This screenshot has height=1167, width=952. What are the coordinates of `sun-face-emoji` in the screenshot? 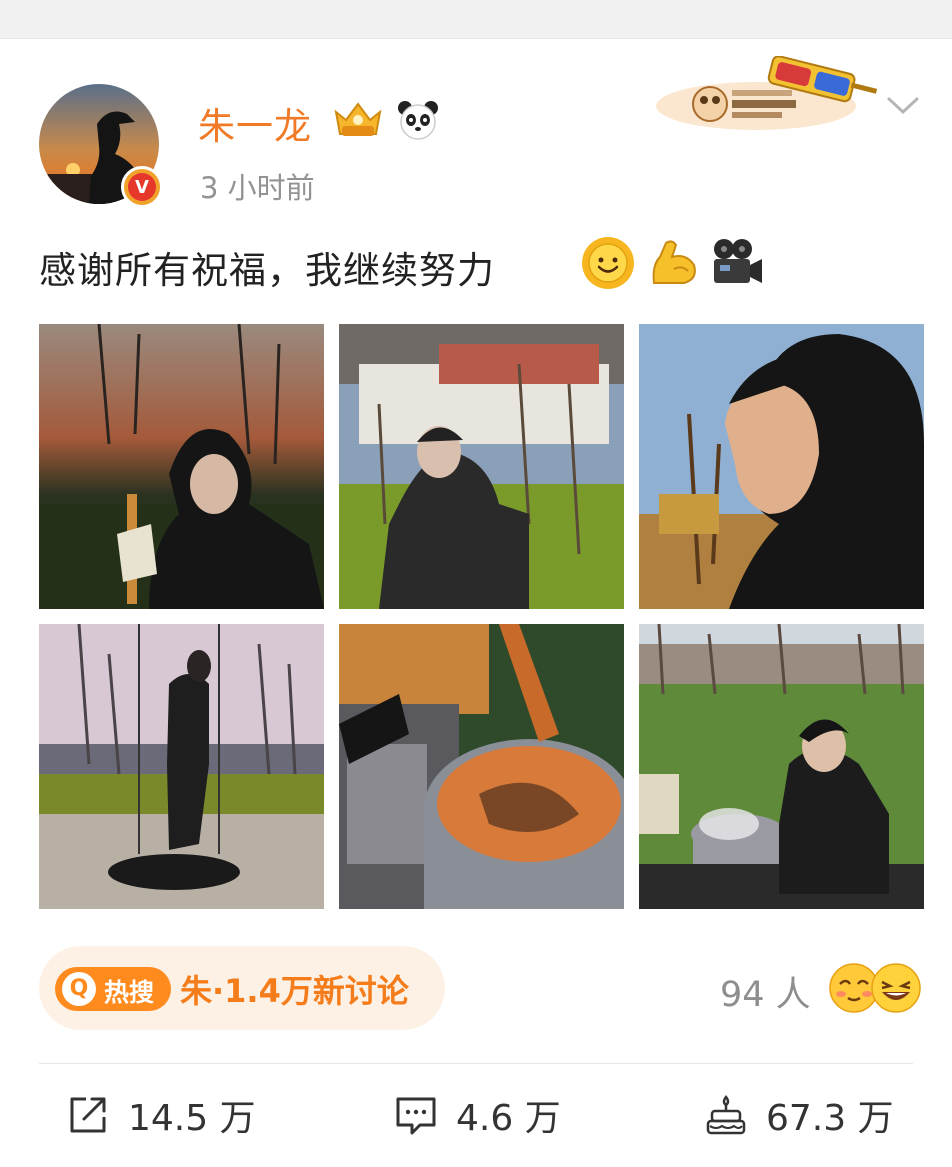 It's located at (608, 263).